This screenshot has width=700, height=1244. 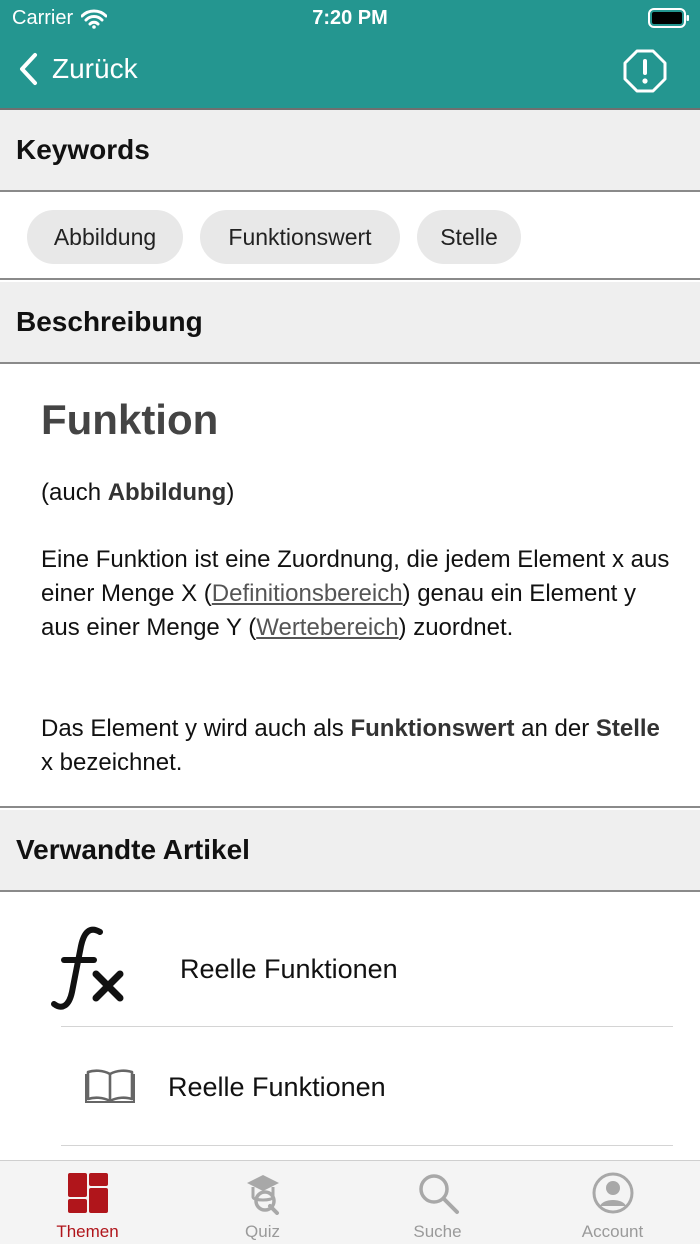 What do you see at coordinates (627, 728) in the screenshot?
I see `bold-term: Stelle` at bounding box center [627, 728].